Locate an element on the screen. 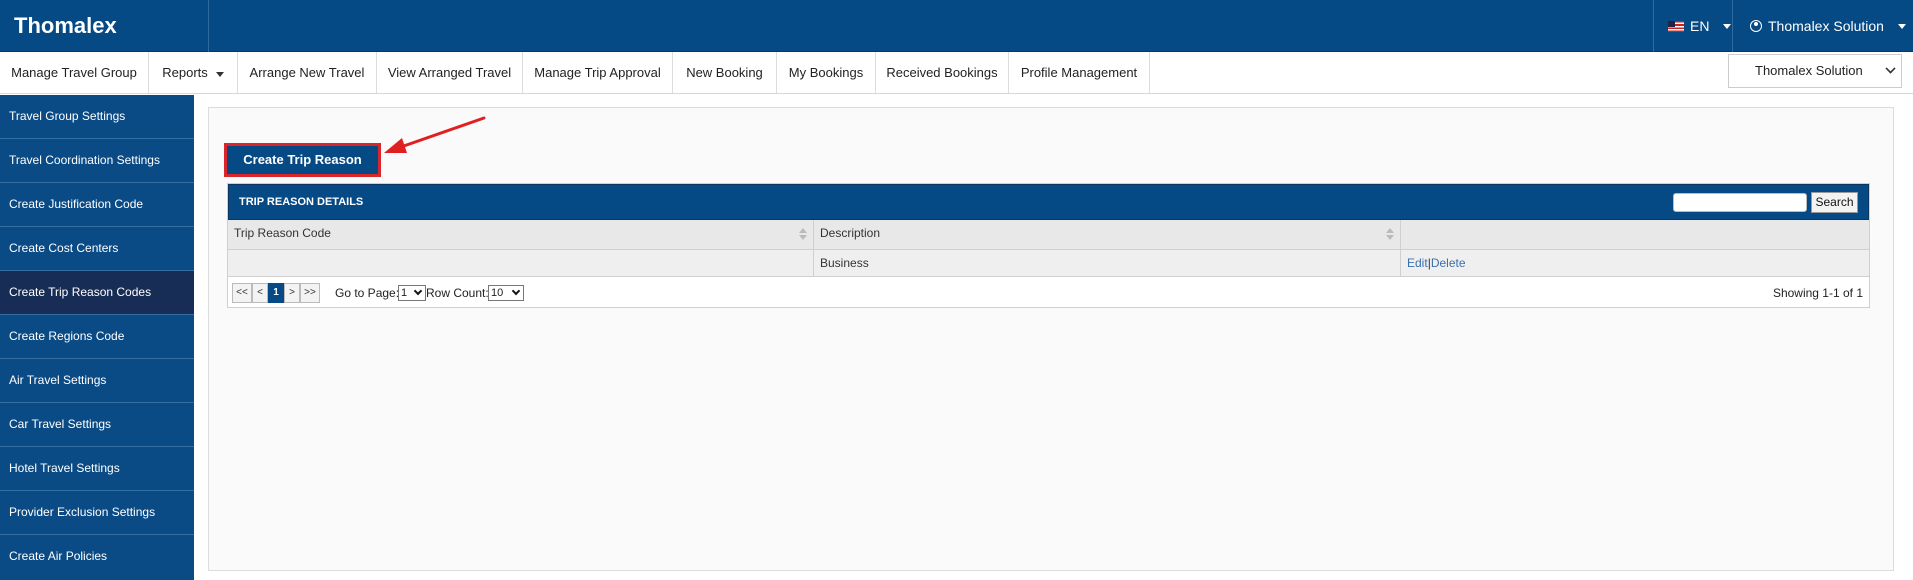  sidebar-item-create-justification-code: Create Justification Code is located at coordinates (97, 205).